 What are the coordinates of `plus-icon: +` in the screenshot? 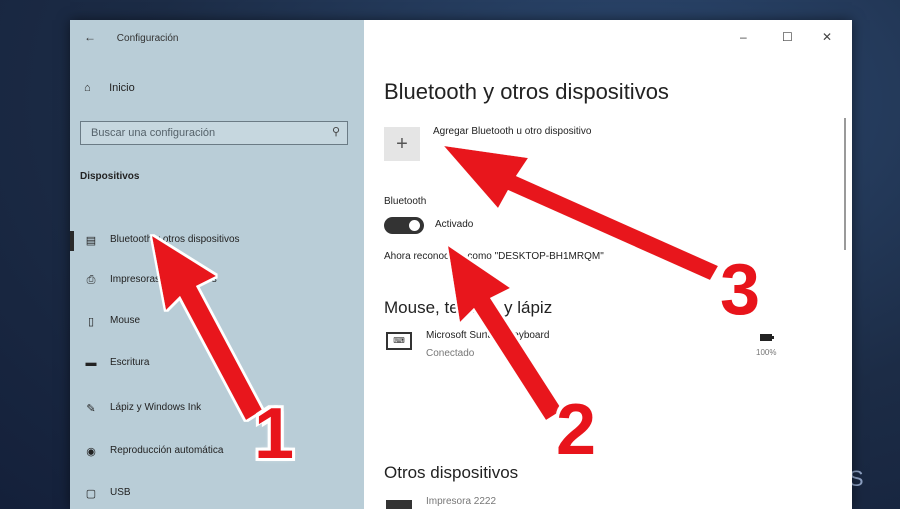 It's located at (402, 144).